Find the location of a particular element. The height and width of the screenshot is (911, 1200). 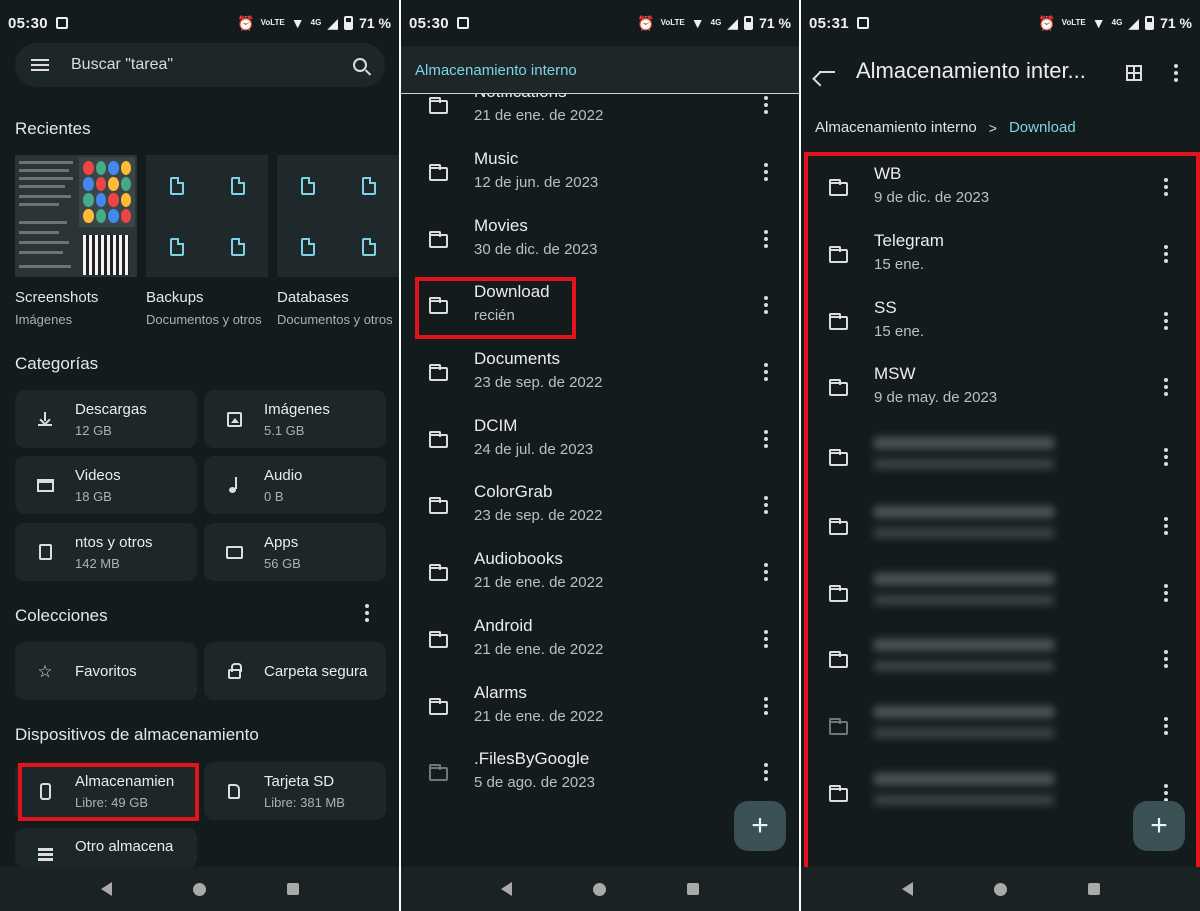

battery-icon is located at coordinates (1150, 23).